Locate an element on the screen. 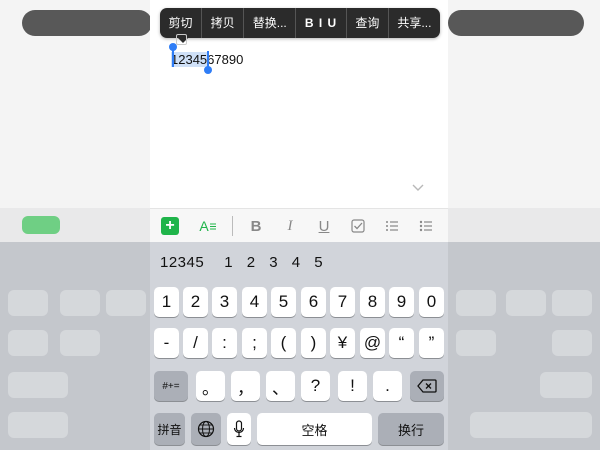  key-hyphen: - is located at coordinates (166, 343).